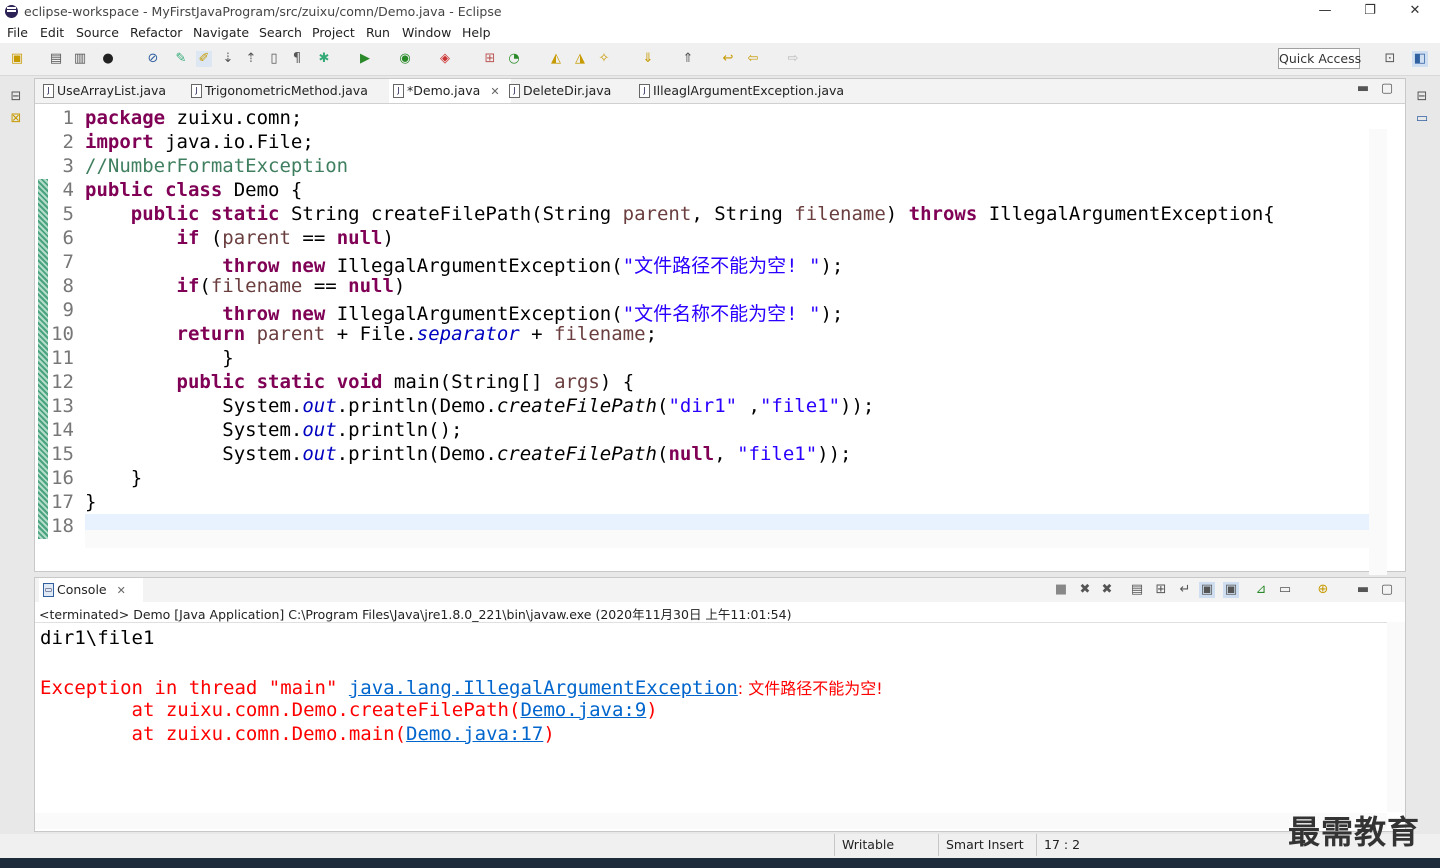 The width and height of the screenshot is (1440, 868). What do you see at coordinates (97, 32) in the screenshot?
I see `menu-source: Source` at bounding box center [97, 32].